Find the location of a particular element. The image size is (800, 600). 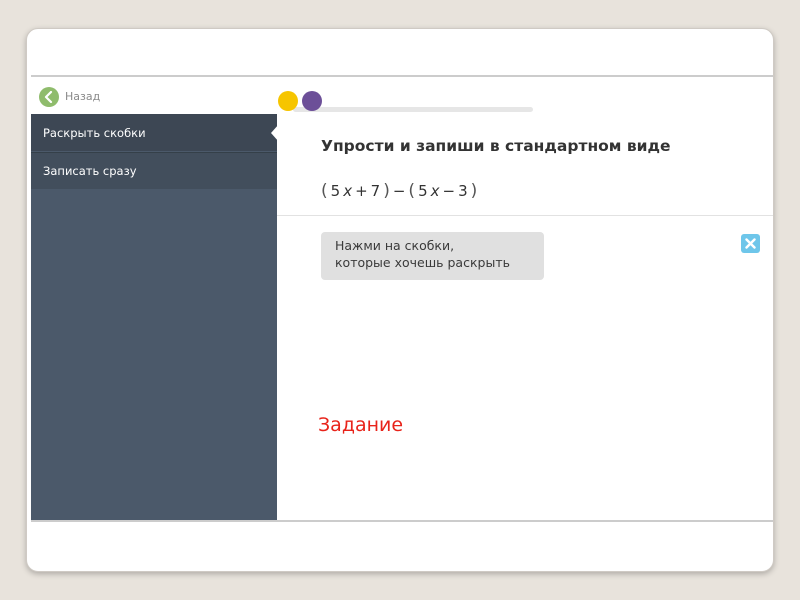

expr-const-1: 7 is located at coordinates (375, 191).